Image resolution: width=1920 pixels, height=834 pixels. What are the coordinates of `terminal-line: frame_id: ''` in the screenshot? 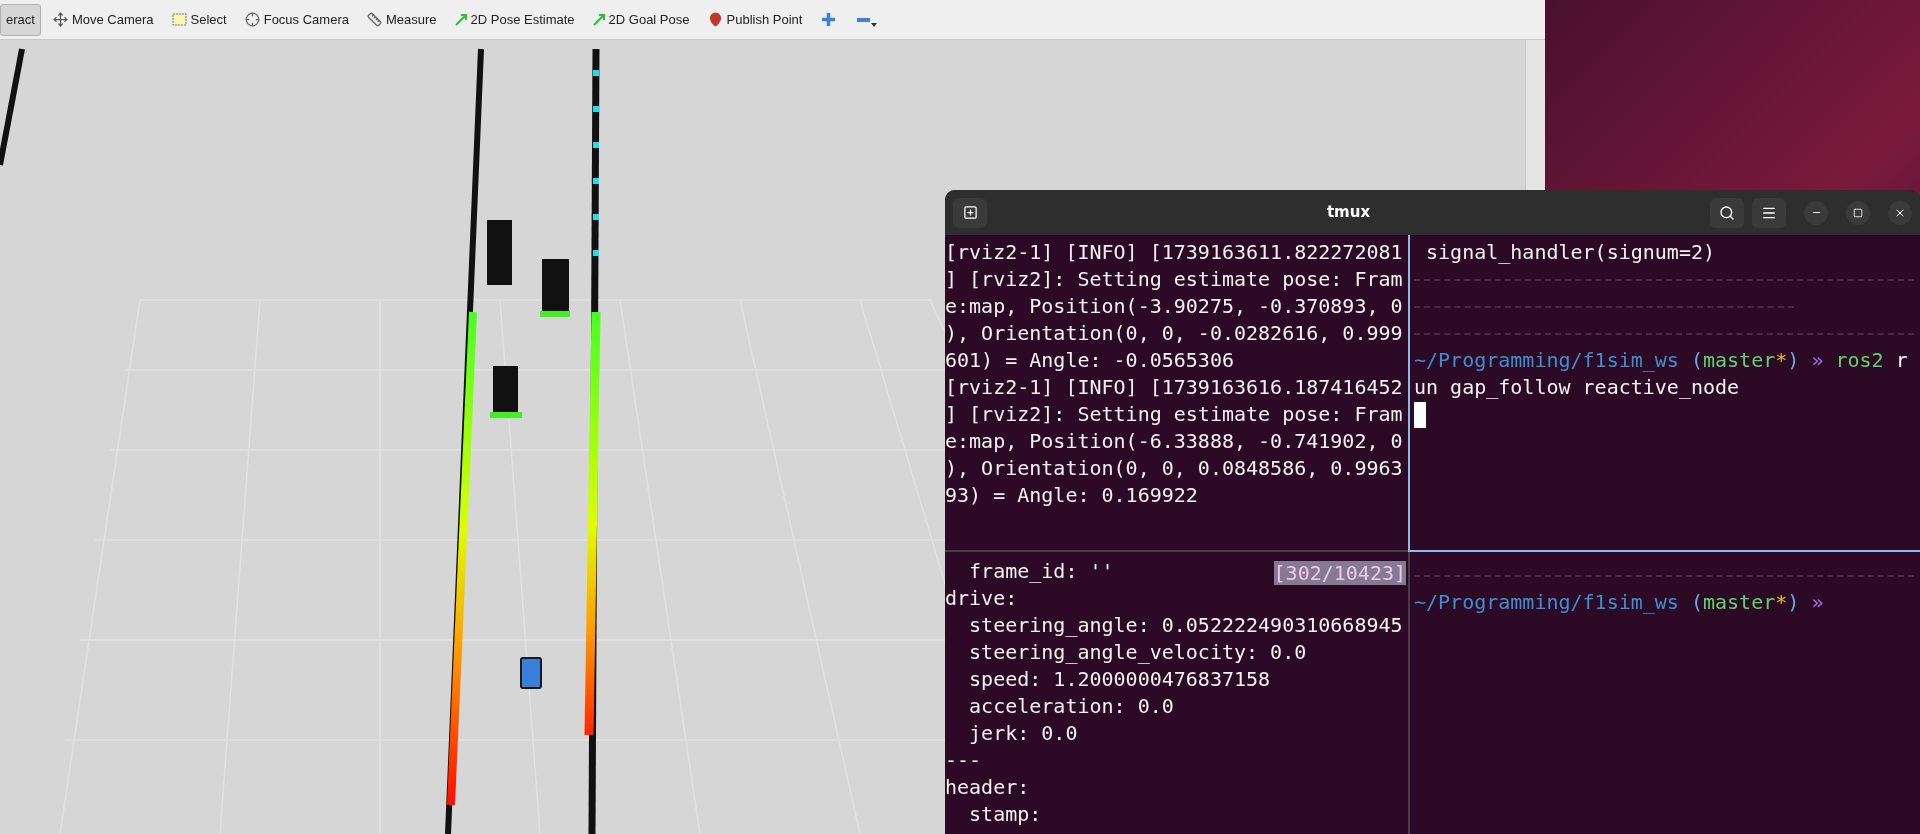 It's located at (1041, 571).